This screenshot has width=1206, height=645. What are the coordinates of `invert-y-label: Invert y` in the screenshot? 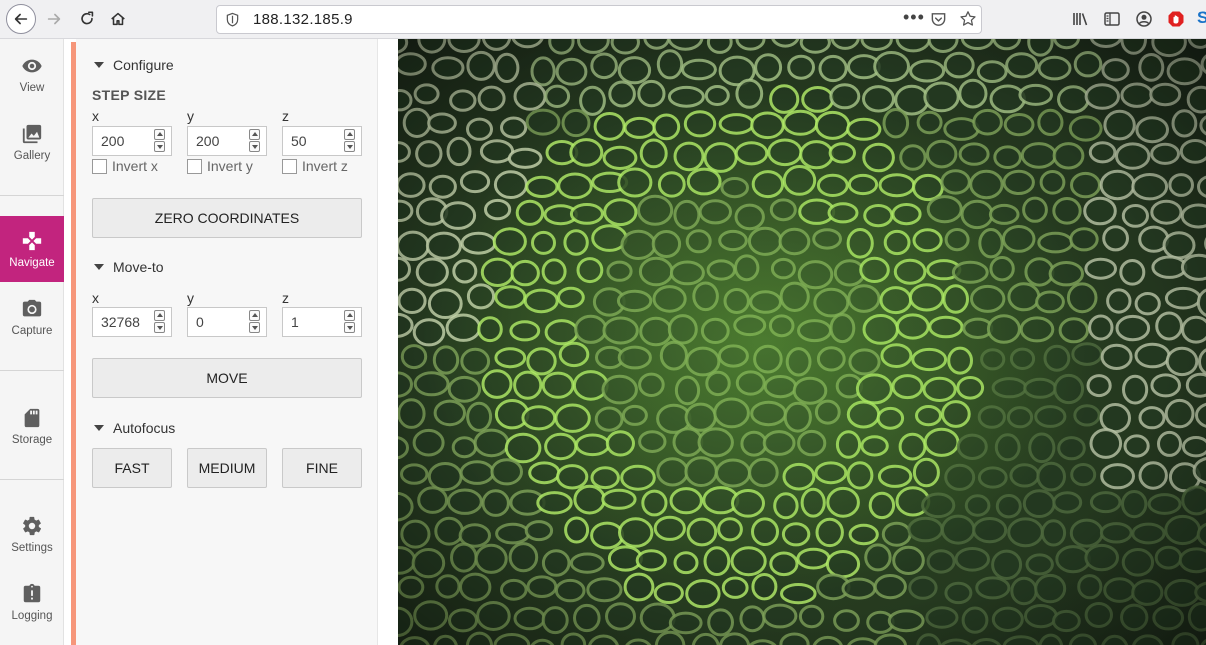 It's located at (230, 166).